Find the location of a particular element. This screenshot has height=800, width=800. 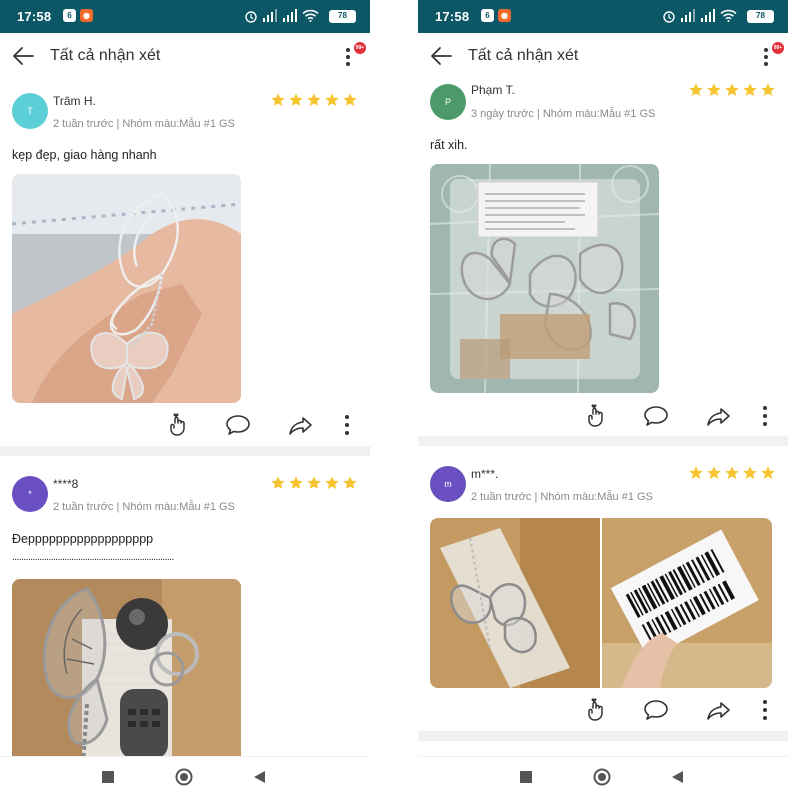

review-actions is located at coordinates (185, 426).